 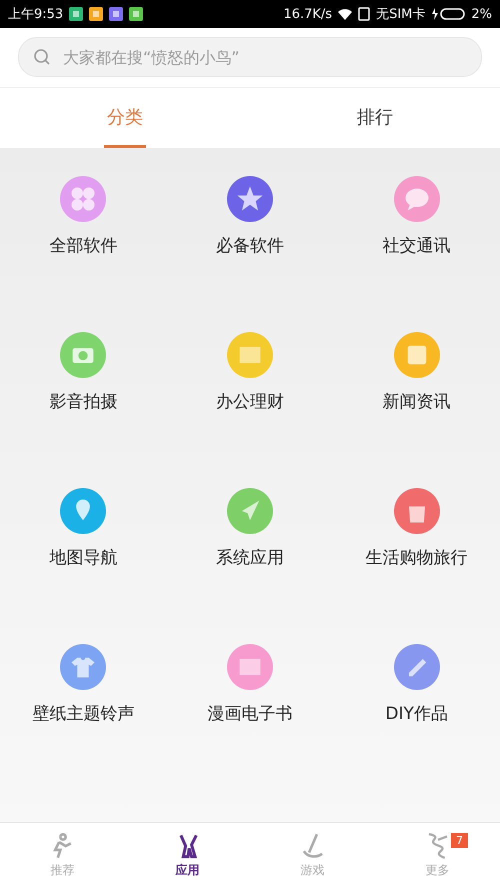 What do you see at coordinates (42, 57) in the screenshot?
I see `search-icon` at bounding box center [42, 57].